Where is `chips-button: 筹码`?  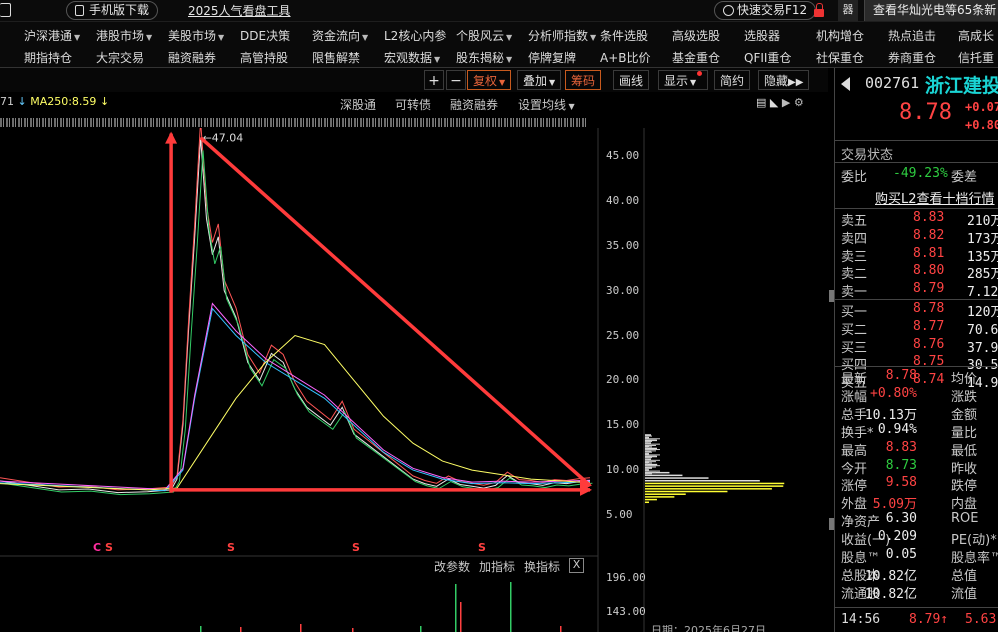
chips-button: 筹码 is located at coordinates (583, 80).